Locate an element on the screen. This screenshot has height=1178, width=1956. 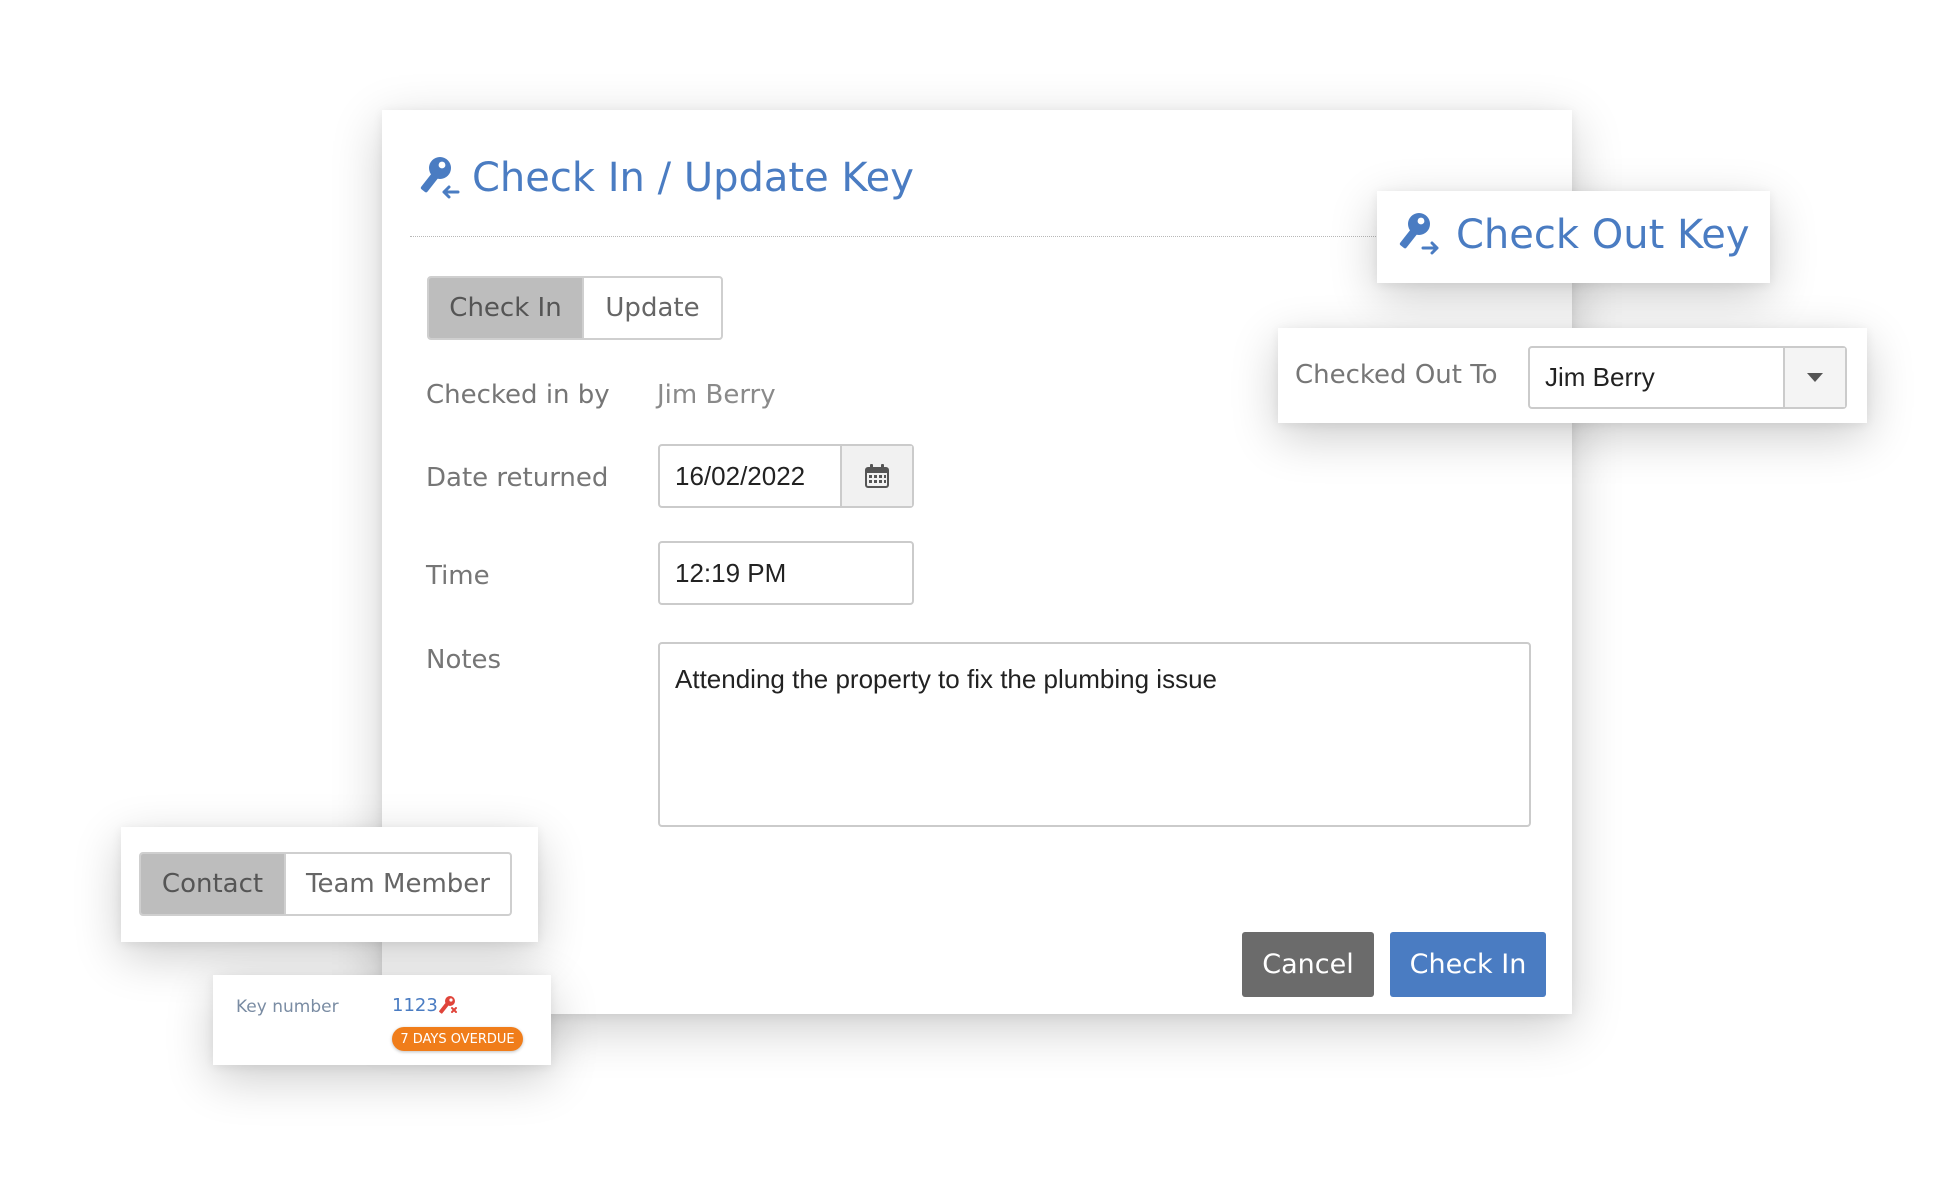
contact-type-card: Contact Team Member is located at coordinates (329, 884).